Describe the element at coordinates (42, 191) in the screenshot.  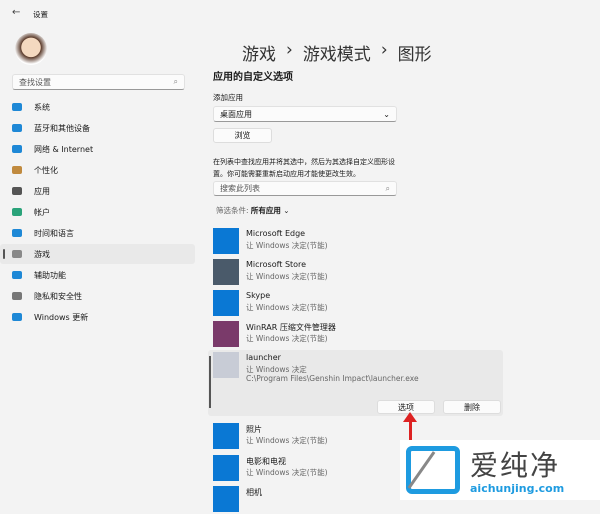
I see `sidebar-item-label: 应用` at that location.